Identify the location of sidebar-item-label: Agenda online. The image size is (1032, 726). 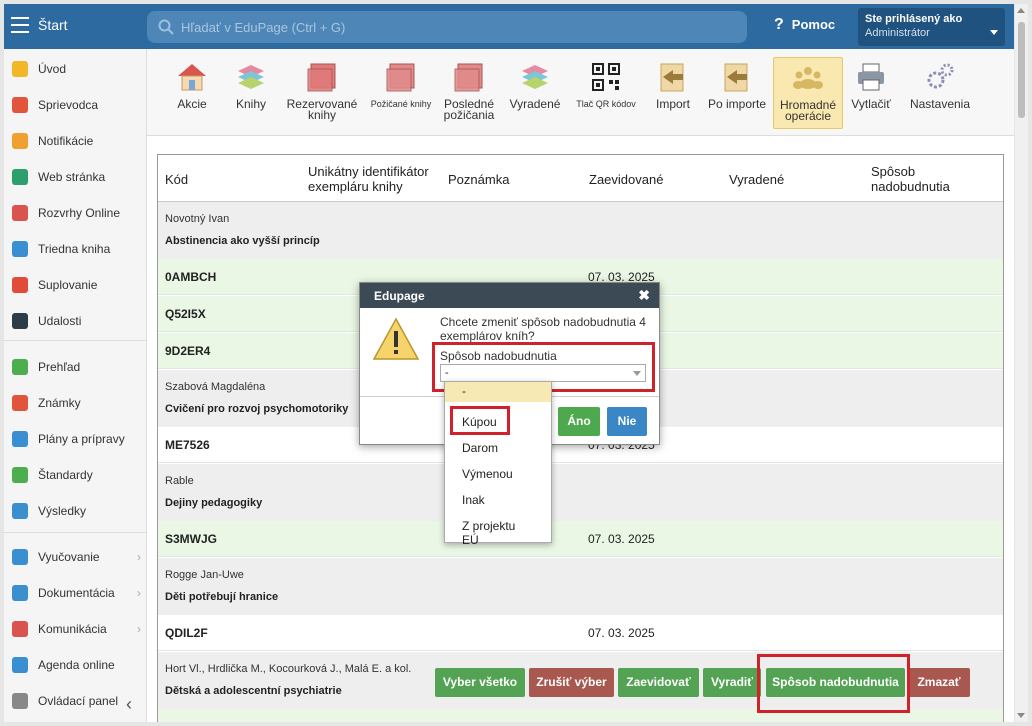
(76, 665).